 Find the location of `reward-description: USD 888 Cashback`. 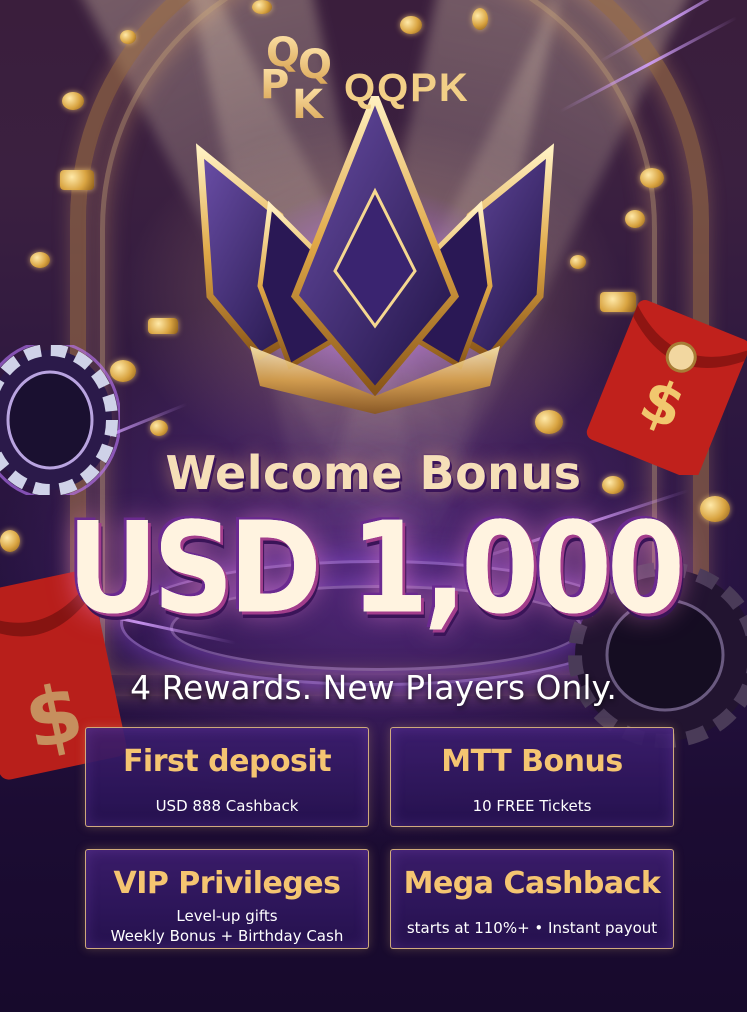

reward-description: USD 888 Cashback is located at coordinates (227, 806).